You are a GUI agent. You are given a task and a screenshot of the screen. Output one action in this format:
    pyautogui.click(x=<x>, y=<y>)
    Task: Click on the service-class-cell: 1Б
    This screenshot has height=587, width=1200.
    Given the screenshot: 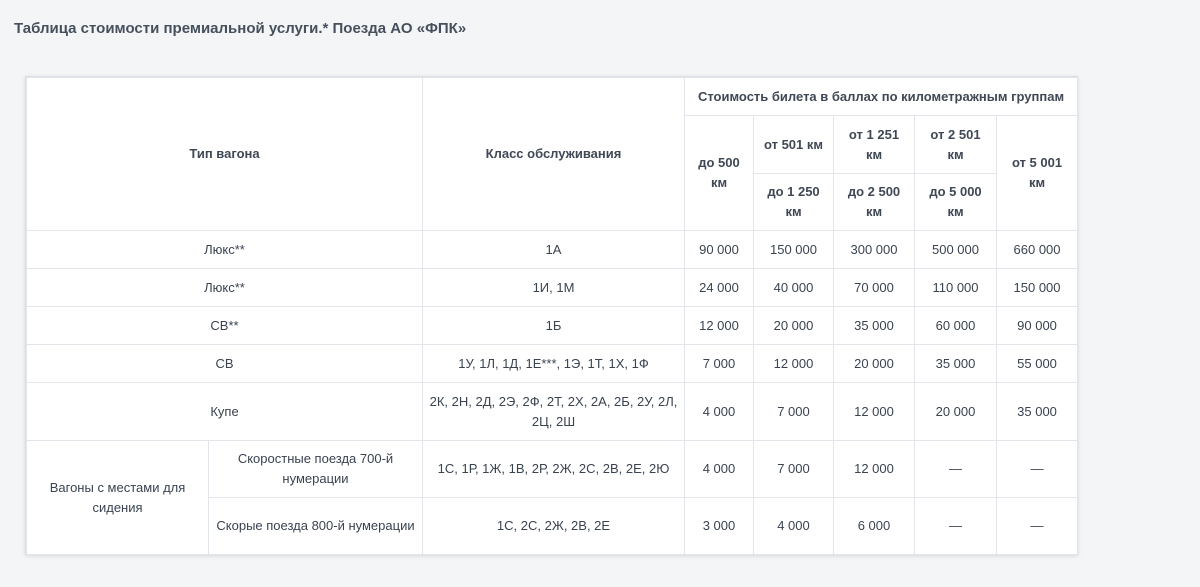 What is the action you would take?
    pyautogui.click(x=553, y=325)
    